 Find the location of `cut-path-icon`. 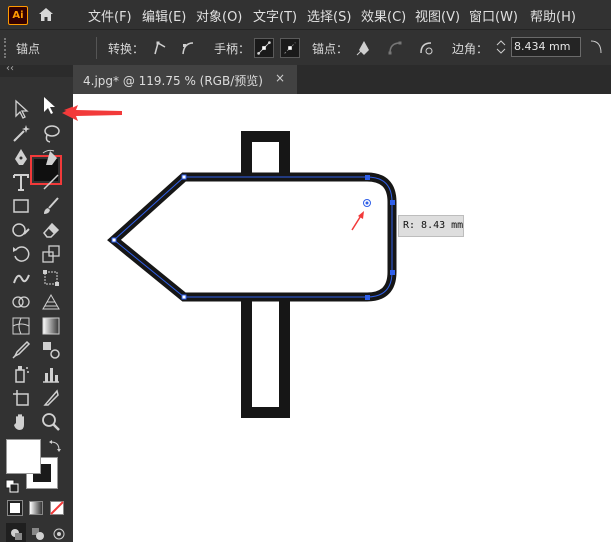

cut-path-icon is located at coordinates (426, 48).